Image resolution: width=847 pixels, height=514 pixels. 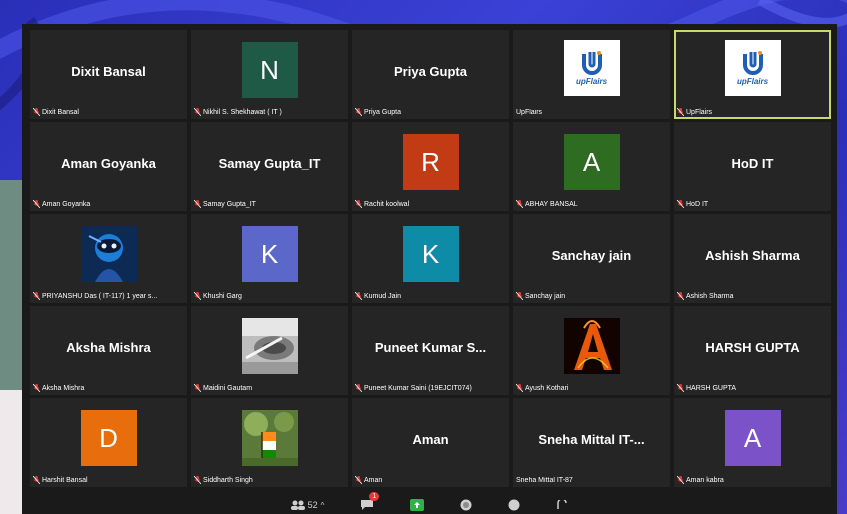 What do you see at coordinates (63, 388) in the screenshot?
I see `participant-name: Aksha Mishra` at bounding box center [63, 388].